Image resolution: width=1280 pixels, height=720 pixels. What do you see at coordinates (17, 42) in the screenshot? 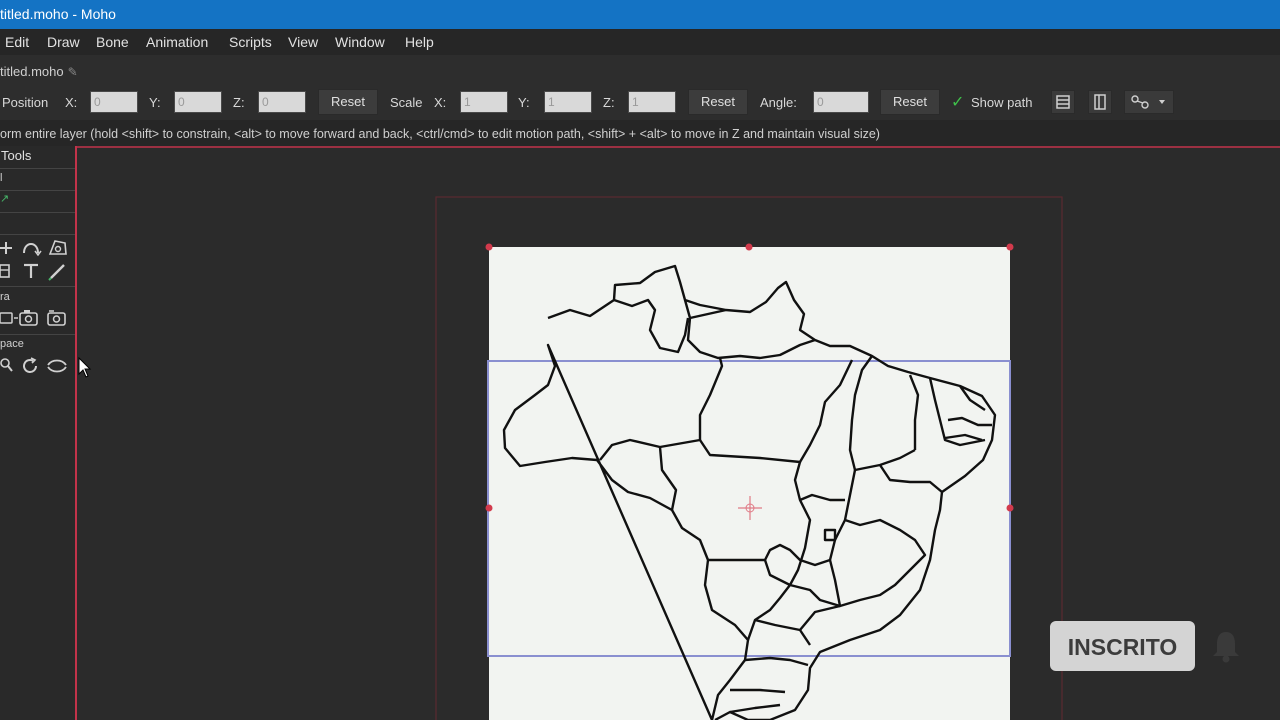
I see `menu-edit: Edit` at bounding box center [17, 42].